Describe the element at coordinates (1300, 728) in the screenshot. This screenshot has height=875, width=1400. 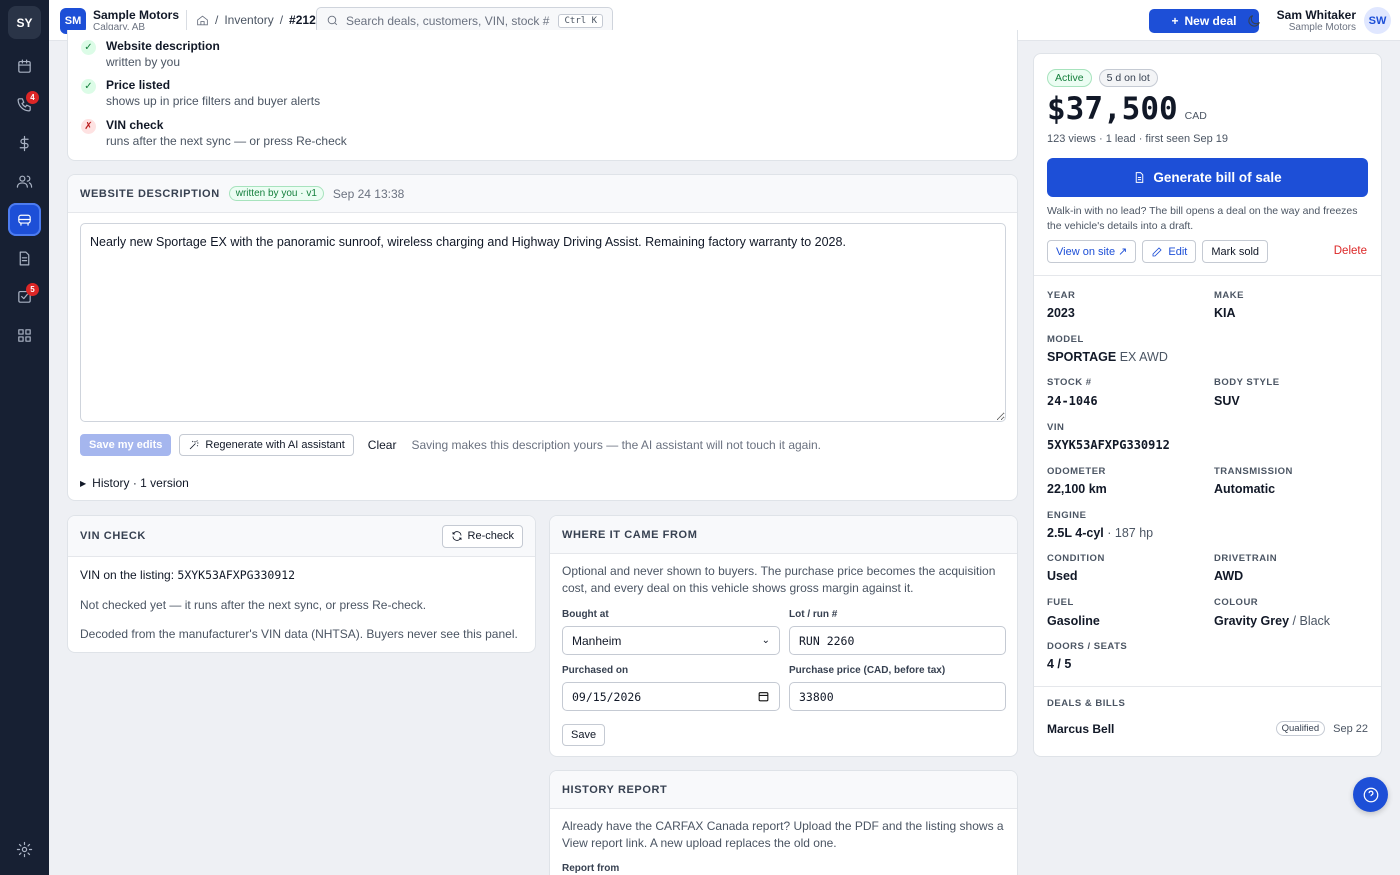
I see `deal-status-badge: Qualified` at that location.